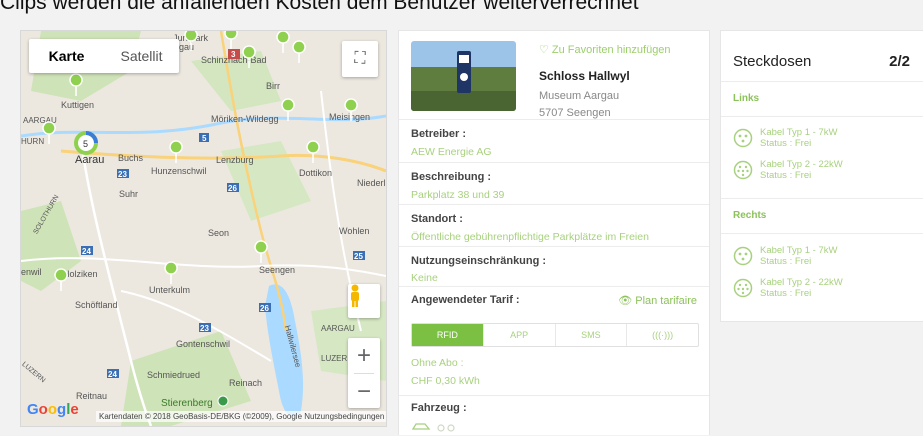  What do you see at coordinates (371, 183) in the screenshot?
I see `map-label: Niederl` at bounding box center [371, 183].